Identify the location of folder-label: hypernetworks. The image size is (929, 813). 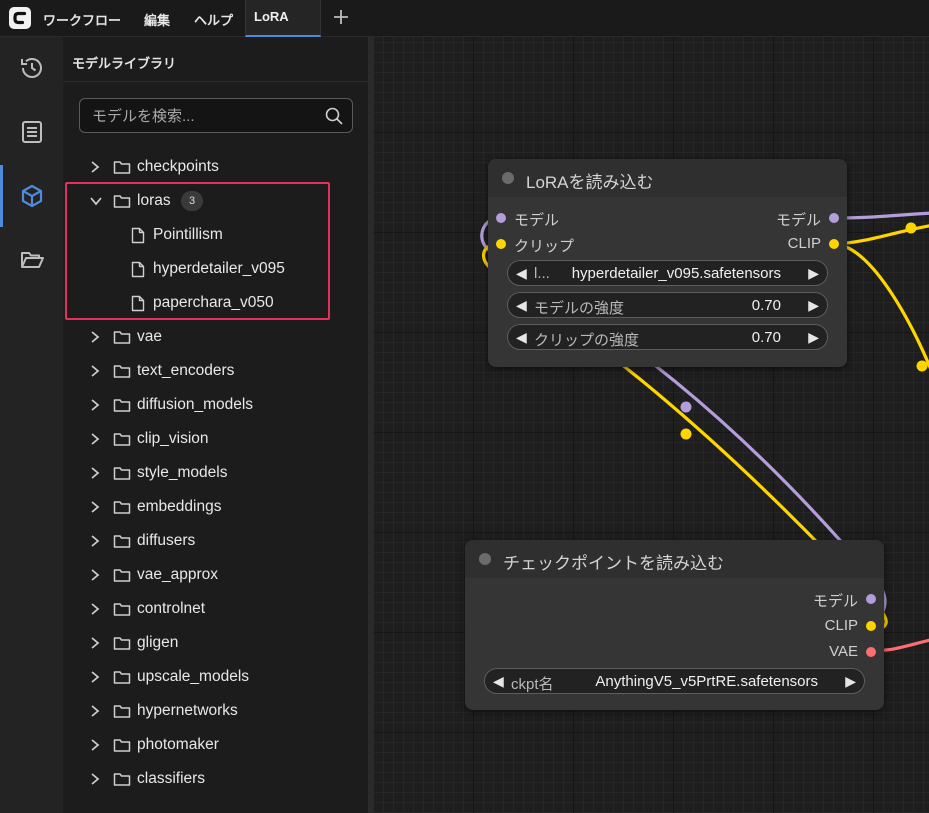
(187, 710).